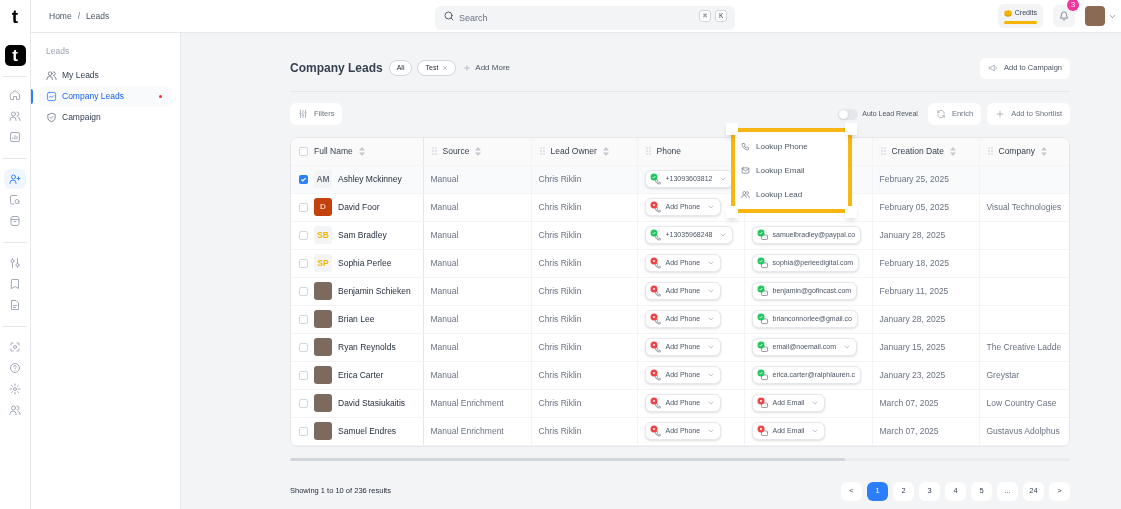  I want to click on refresh-icon, so click(940, 114).